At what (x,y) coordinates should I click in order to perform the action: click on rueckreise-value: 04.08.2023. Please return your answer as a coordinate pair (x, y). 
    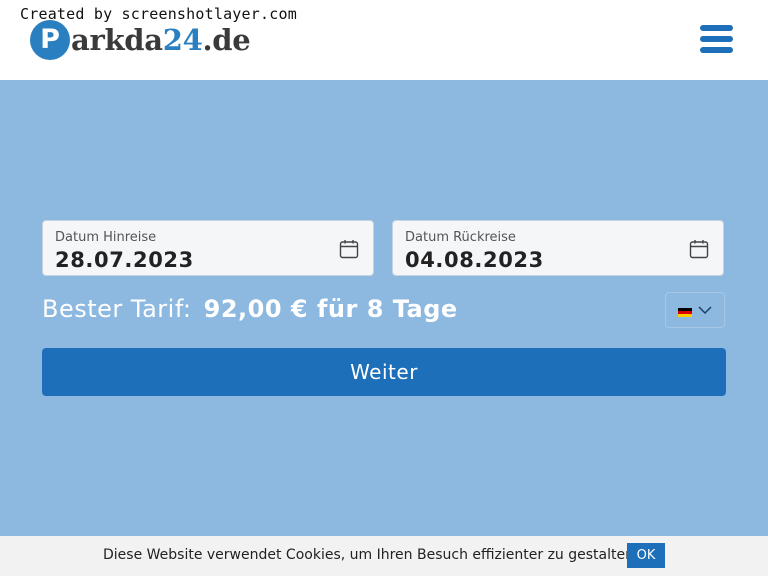
    Looking at the image, I should click on (474, 260).